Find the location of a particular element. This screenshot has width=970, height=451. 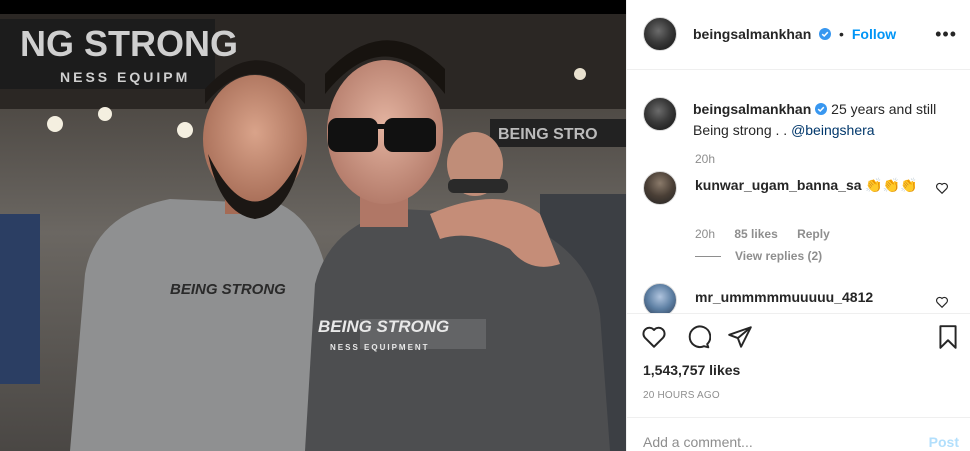

right-banner-text: BEING STRO is located at coordinates (548, 134).